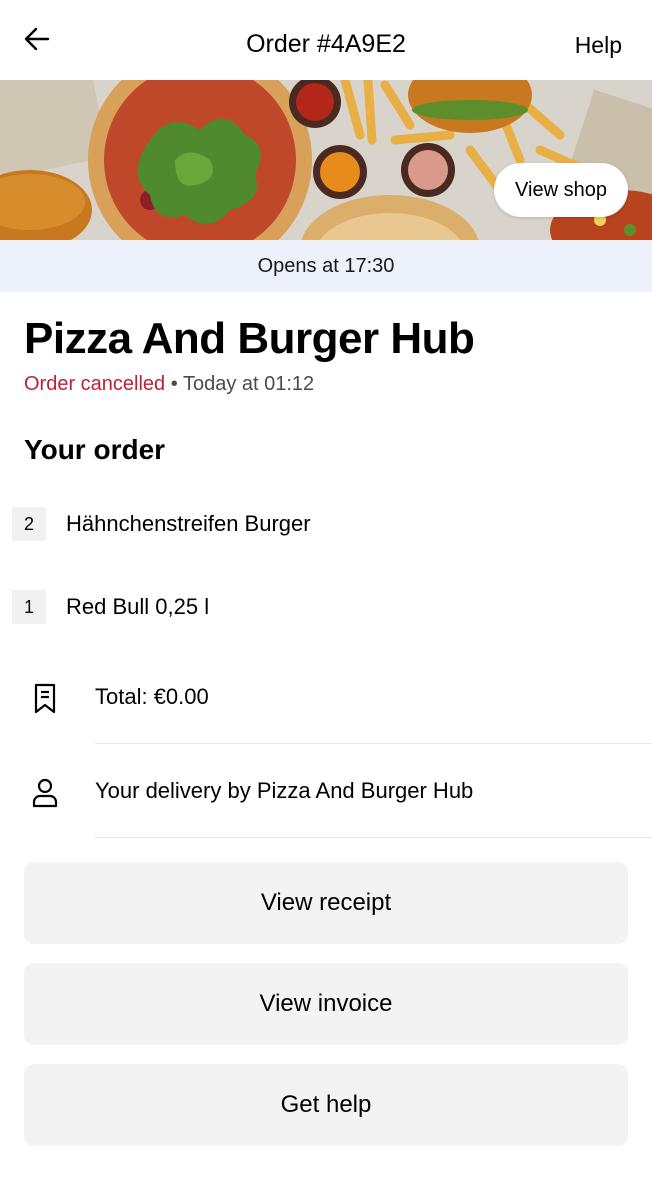 The width and height of the screenshot is (652, 1200). What do you see at coordinates (248, 384) in the screenshot?
I see `order-time: Today at 01:12` at bounding box center [248, 384].